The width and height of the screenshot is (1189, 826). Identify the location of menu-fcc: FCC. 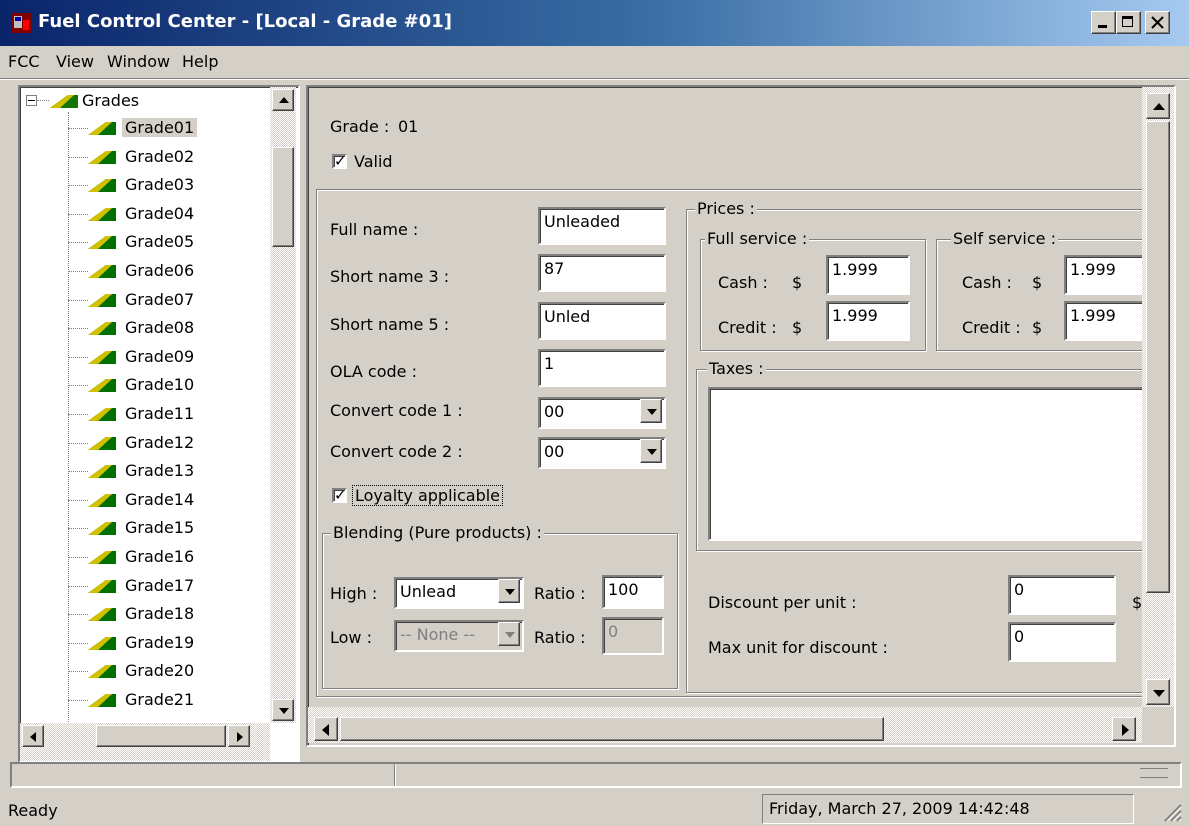
(24, 61).